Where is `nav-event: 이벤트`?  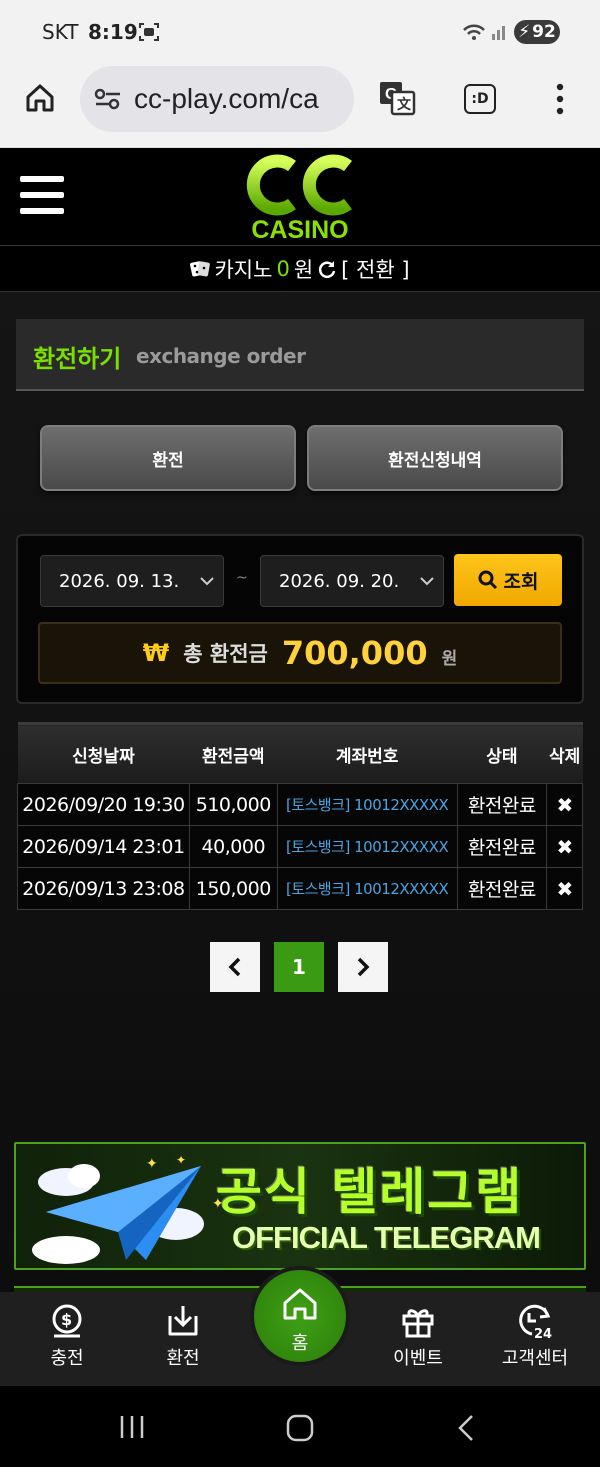
nav-event: 이벤트 is located at coordinates (418, 1336).